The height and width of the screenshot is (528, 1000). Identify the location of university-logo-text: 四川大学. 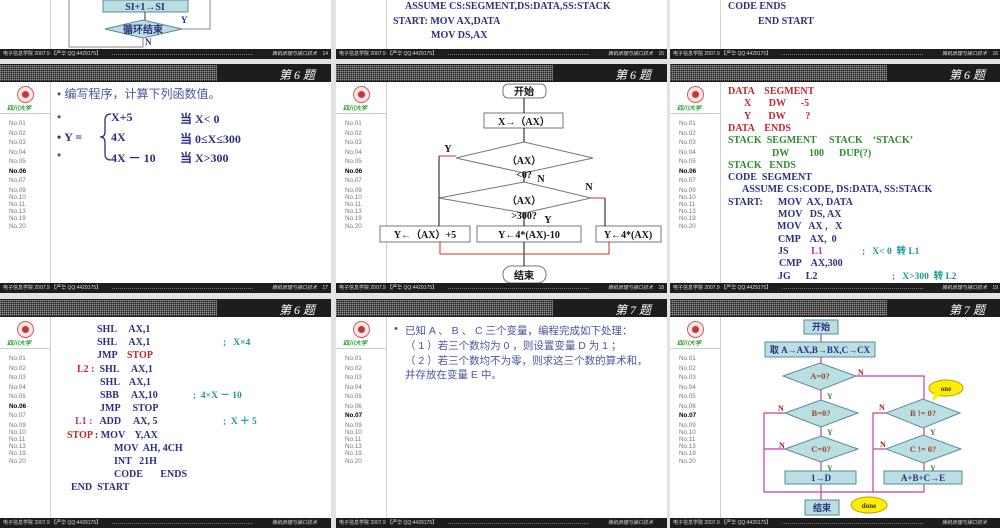
(19, 108).